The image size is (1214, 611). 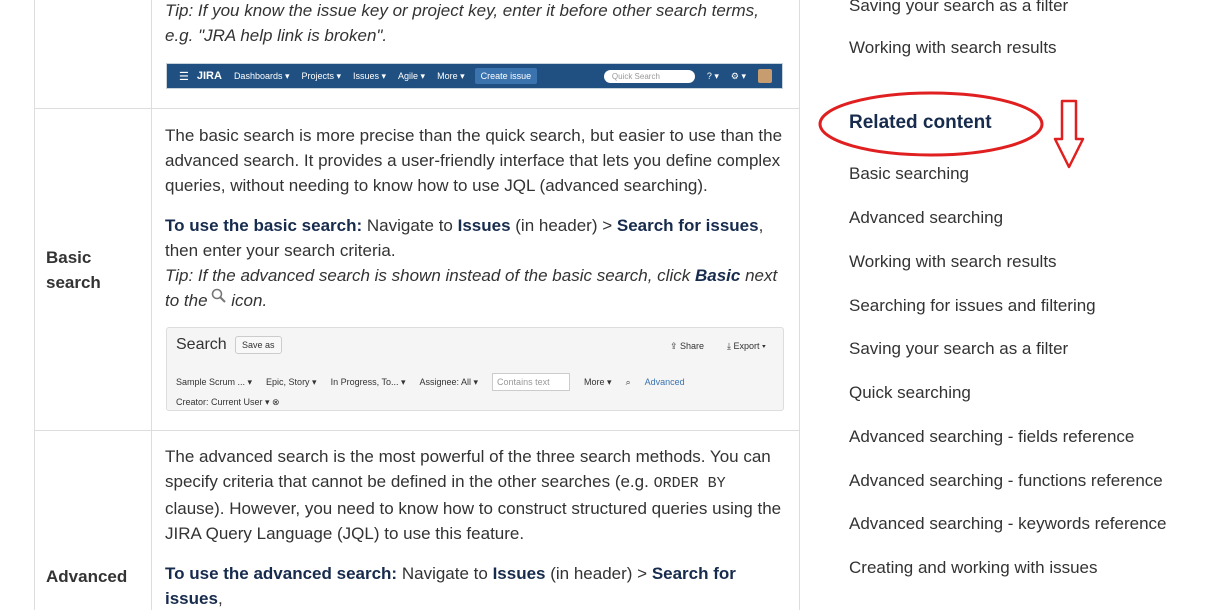 What do you see at coordinates (451, 75) in the screenshot?
I see `nav-more: More ▾` at bounding box center [451, 75].